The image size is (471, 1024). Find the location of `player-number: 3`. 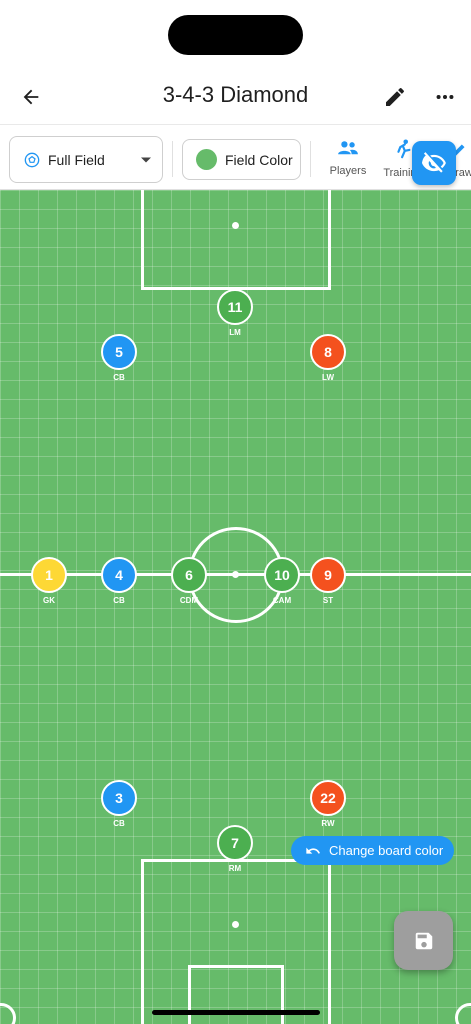

player-number: 3 is located at coordinates (119, 798).